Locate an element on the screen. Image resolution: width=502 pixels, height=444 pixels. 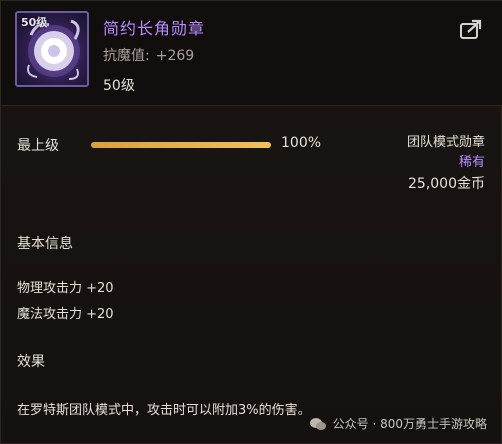
required-level: 50级 is located at coordinates (119, 86).